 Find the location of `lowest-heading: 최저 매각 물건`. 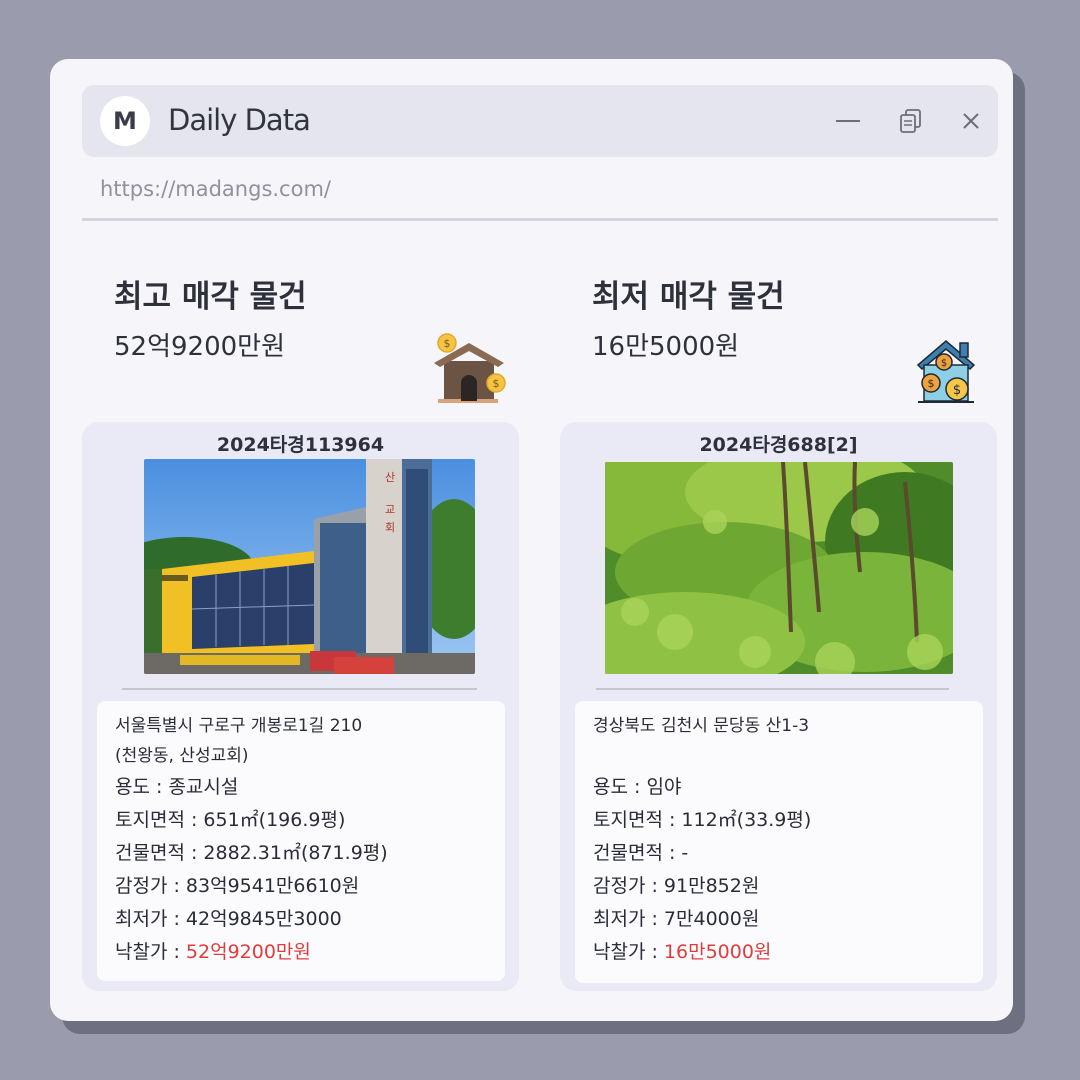

lowest-heading: 최저 매각 물건 is located at coordinates (688, 297).